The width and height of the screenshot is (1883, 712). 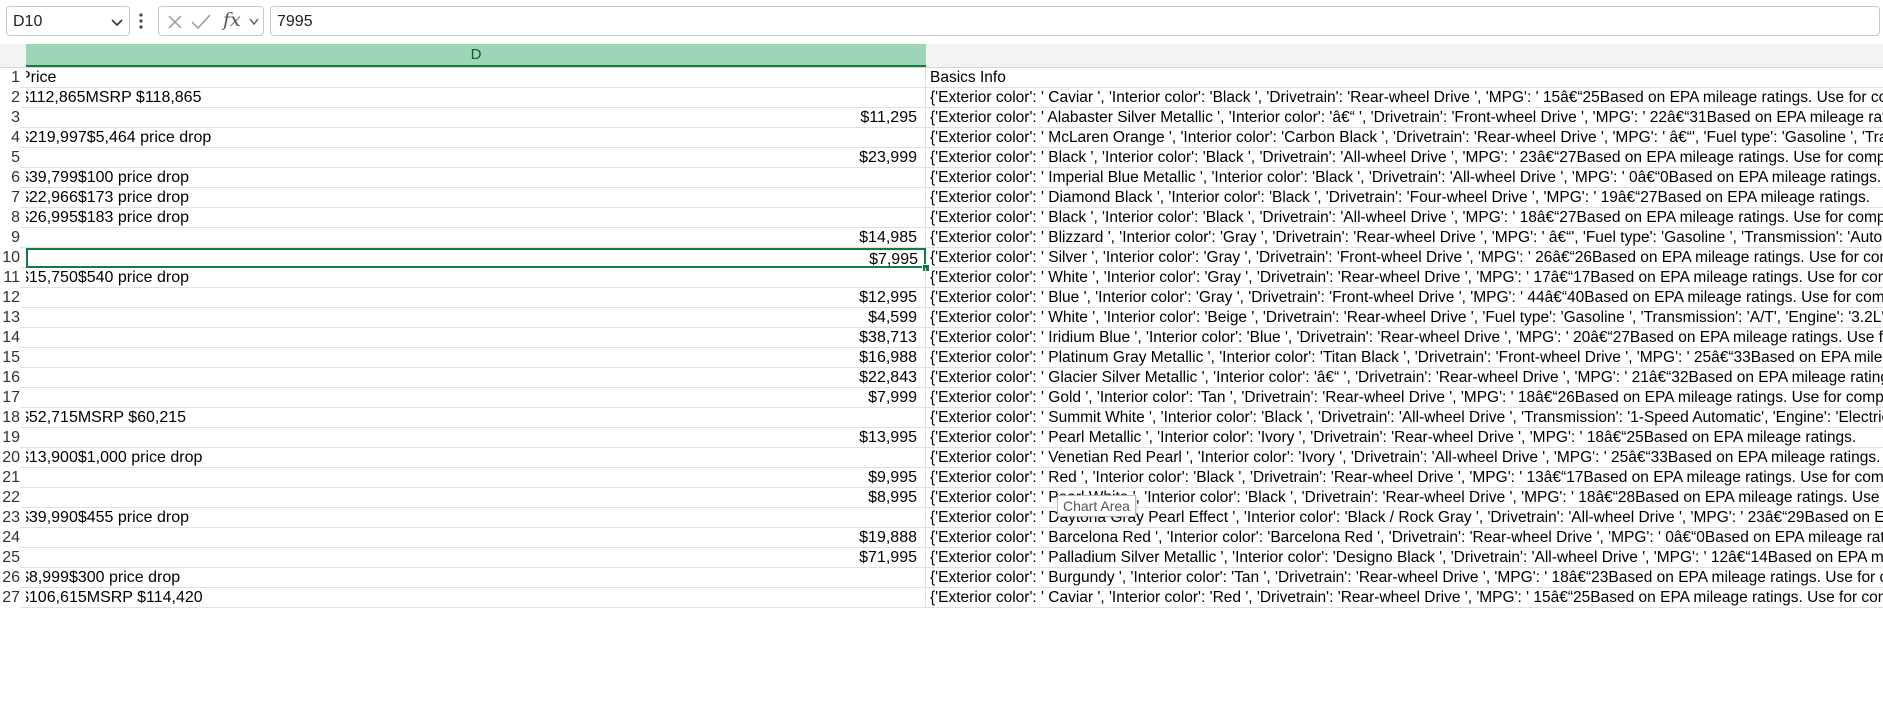 What do you see at coordinates (476, 338) in the screenshot?
I see `cell-price: $38,713` at bounding box center [476, 338].